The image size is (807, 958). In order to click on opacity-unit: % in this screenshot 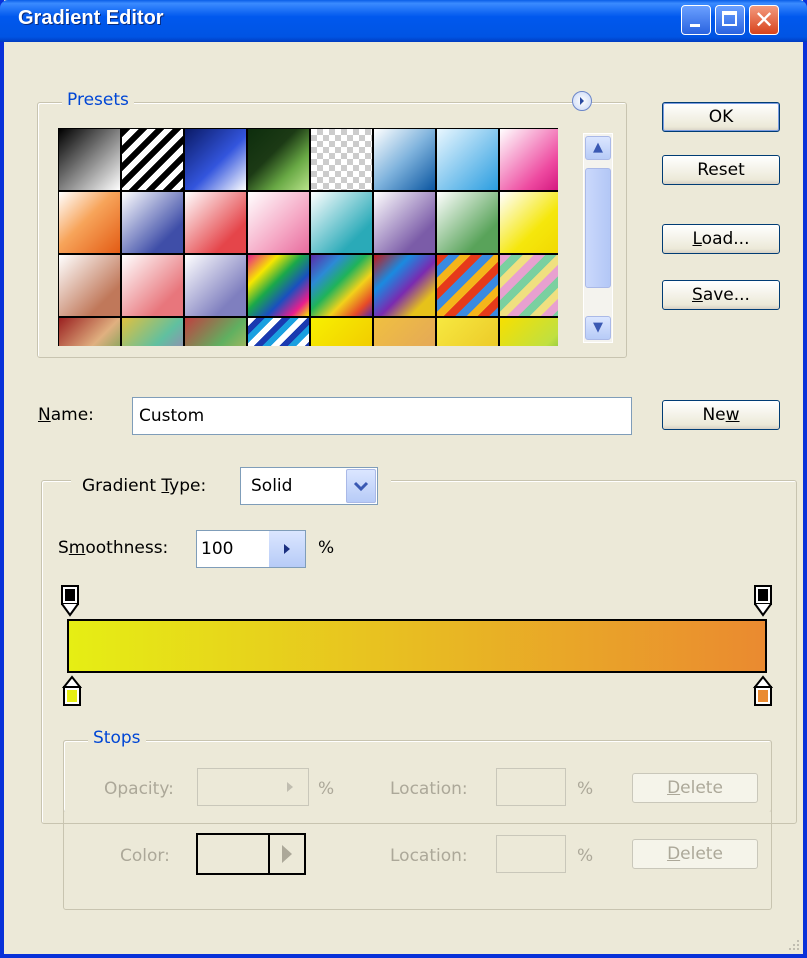, I will do `click(326, 789)`.